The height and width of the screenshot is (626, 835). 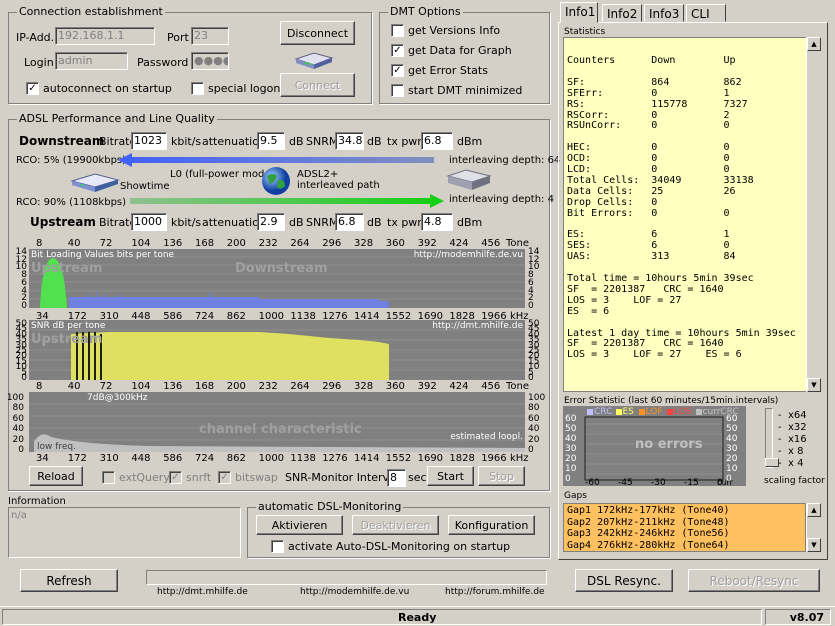 What do you see at coordinates (651, 257) in the screenshot?
I see `stat-line: UAS: 313 84` at bounding box center [651, 257].